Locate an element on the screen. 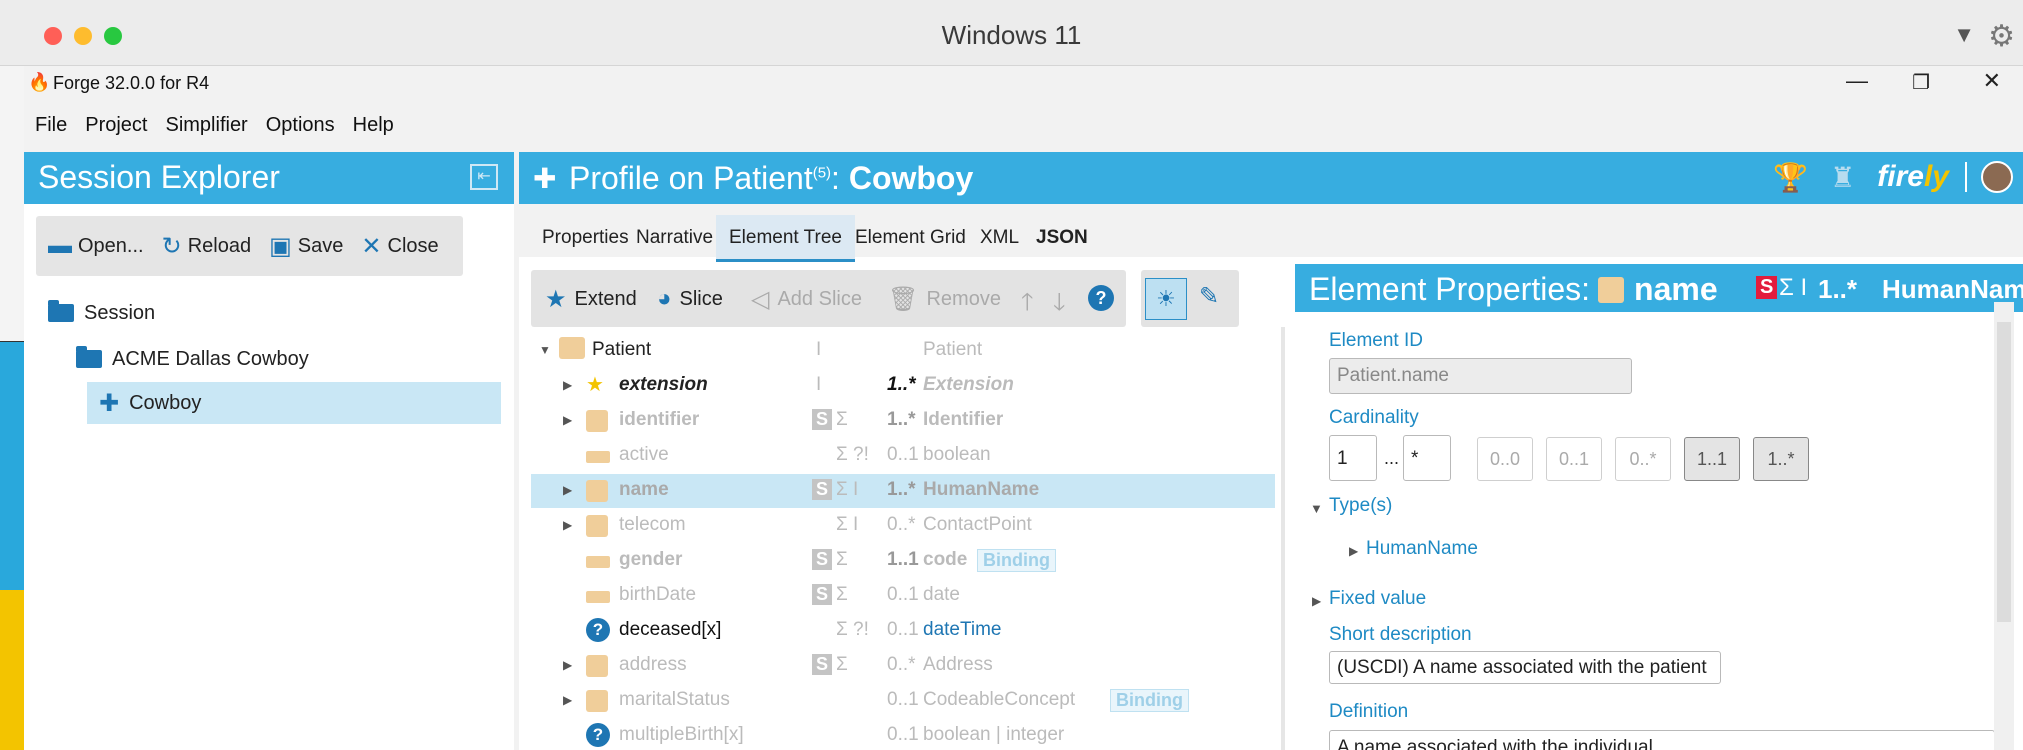 The height and width of the screenshot is (750, 2023). element-row-gender: gender S Σ 1..1 code Binding is located at coordinates (903, 561).